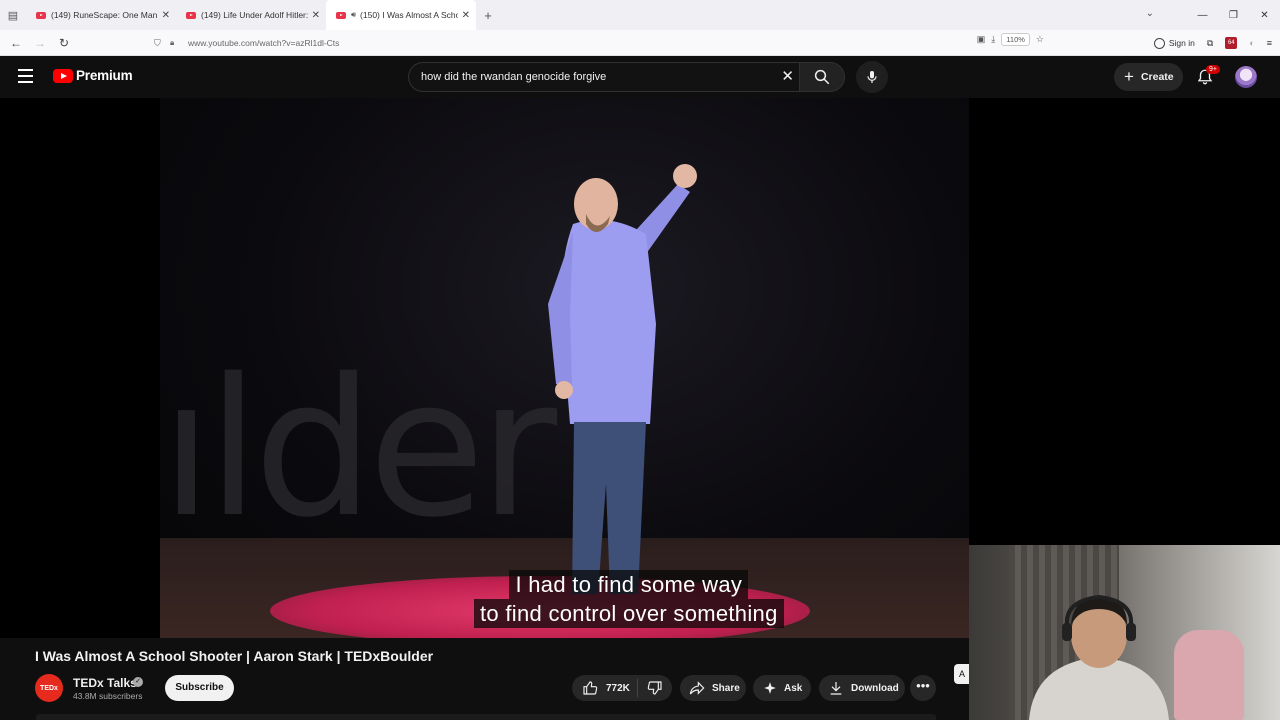 This screenshot has width=1280, height=720. What do you see at coordinates (590, 688) in the screenshot?
I see `thumbs-up-icon` at bounding box center [590, 688].